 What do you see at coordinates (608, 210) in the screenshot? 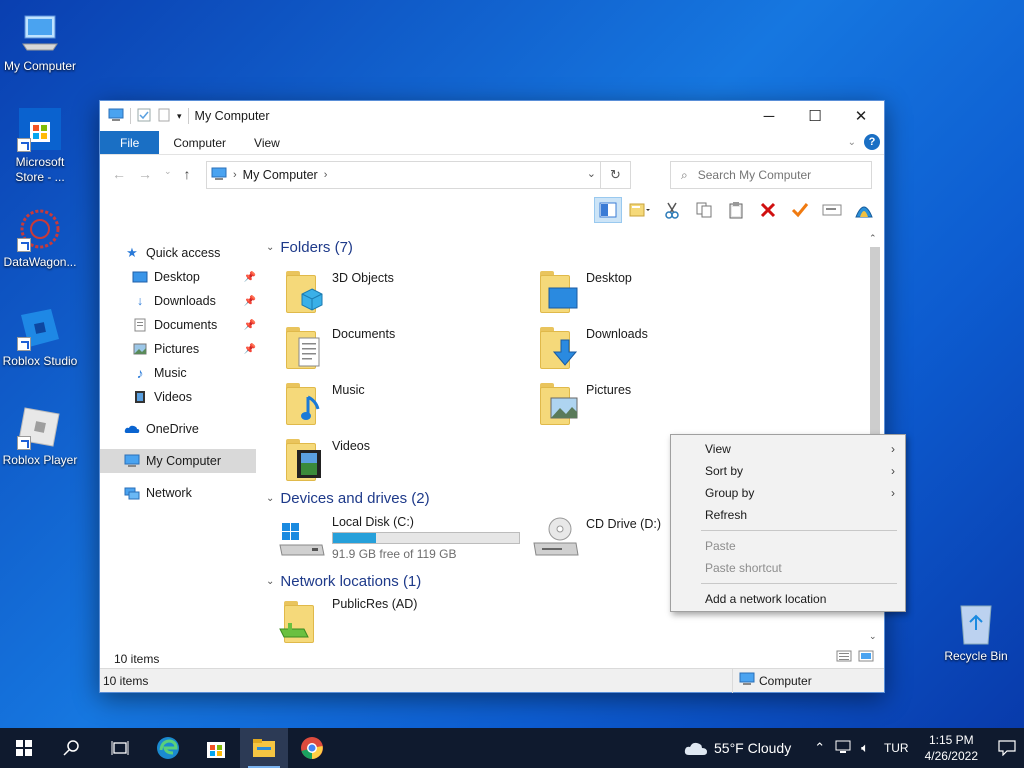
I see `preview-pane-icon` at bounding box center [608, 210].